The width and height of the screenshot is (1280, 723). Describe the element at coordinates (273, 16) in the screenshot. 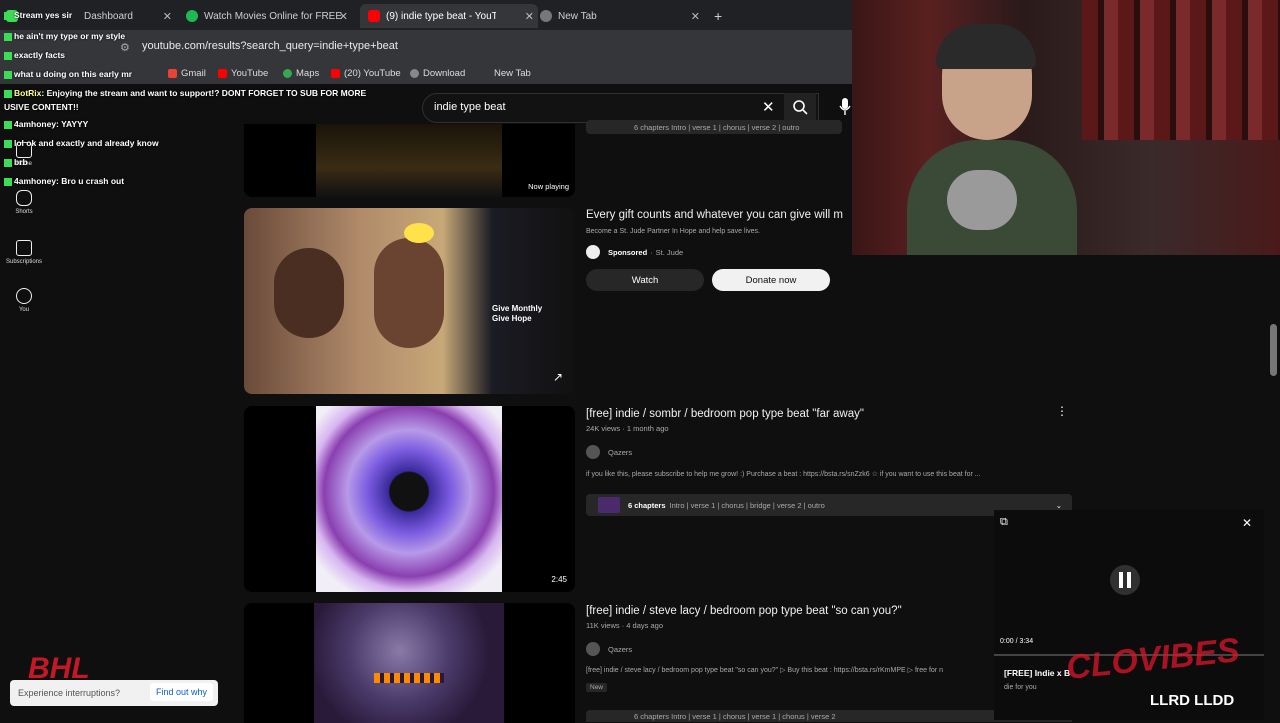

I see `tab-label: Watch Movies Online for FREE` at that location.